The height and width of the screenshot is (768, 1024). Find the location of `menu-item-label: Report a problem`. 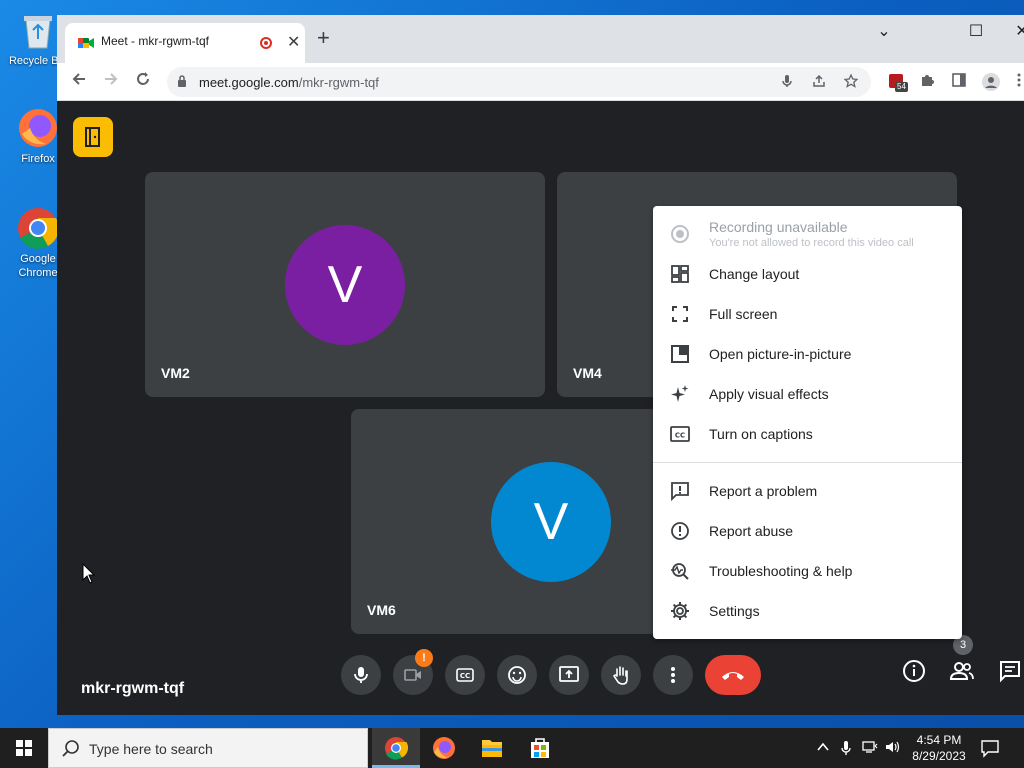

menu-item-label: Report a problem is located at coordinates (763, 491).